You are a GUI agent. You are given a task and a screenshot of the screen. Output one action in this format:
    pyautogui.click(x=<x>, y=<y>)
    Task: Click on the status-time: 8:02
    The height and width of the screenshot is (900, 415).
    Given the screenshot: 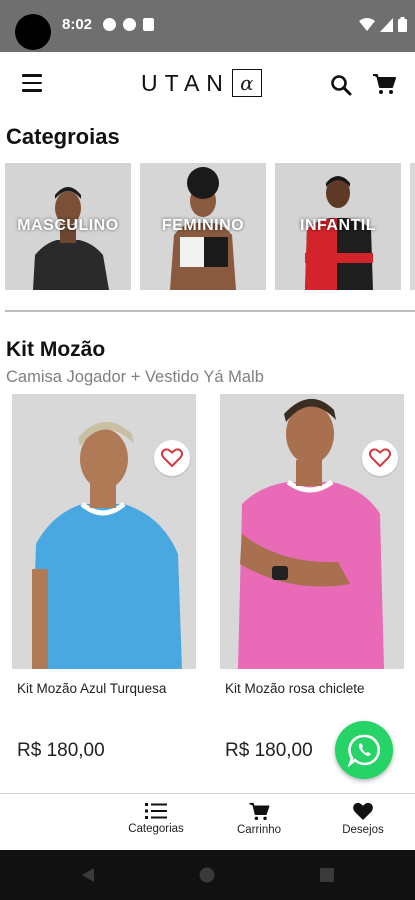 What is the action you would take?
    pyautogui.click(x=77, y=24)
    